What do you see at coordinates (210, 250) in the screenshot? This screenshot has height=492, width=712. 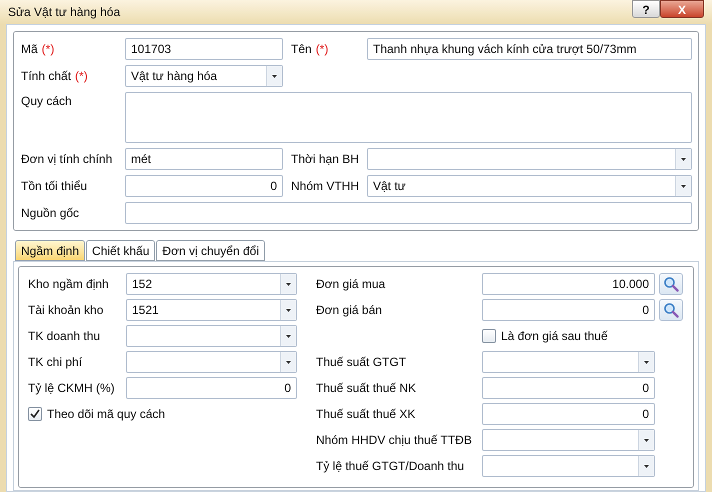 I see `tab: Đơn vị chuyển đổi` at bounding box center [210, 250].